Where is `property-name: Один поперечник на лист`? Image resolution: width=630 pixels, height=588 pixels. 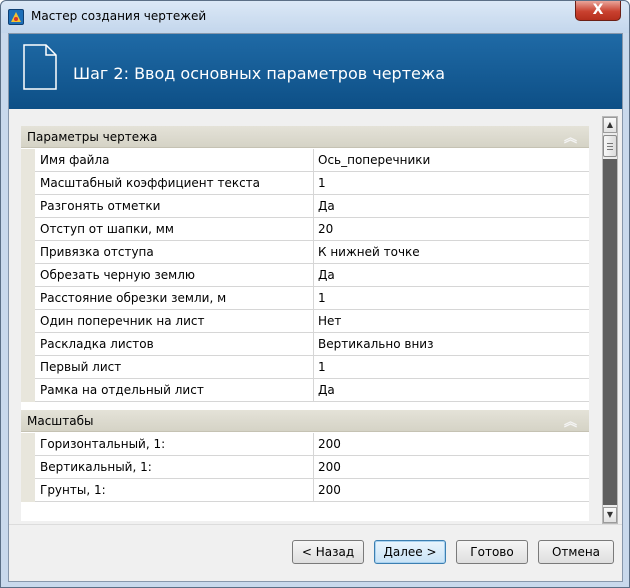 property-name: Один поперечник на лист is located at coordinates (174, 321).